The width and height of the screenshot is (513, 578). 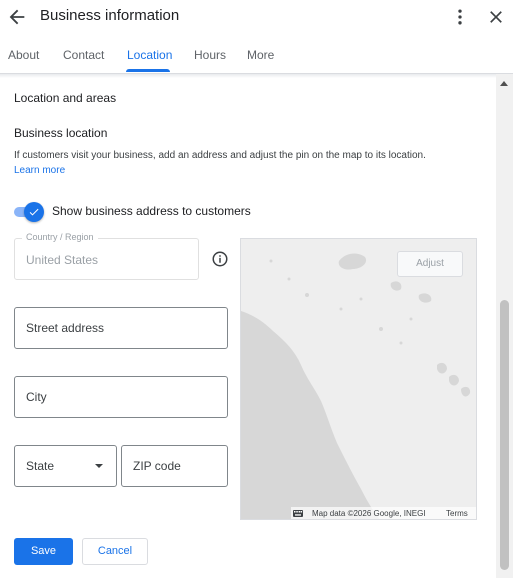 I want to click on tab-contact: Contact, so click(x=83, y=55).